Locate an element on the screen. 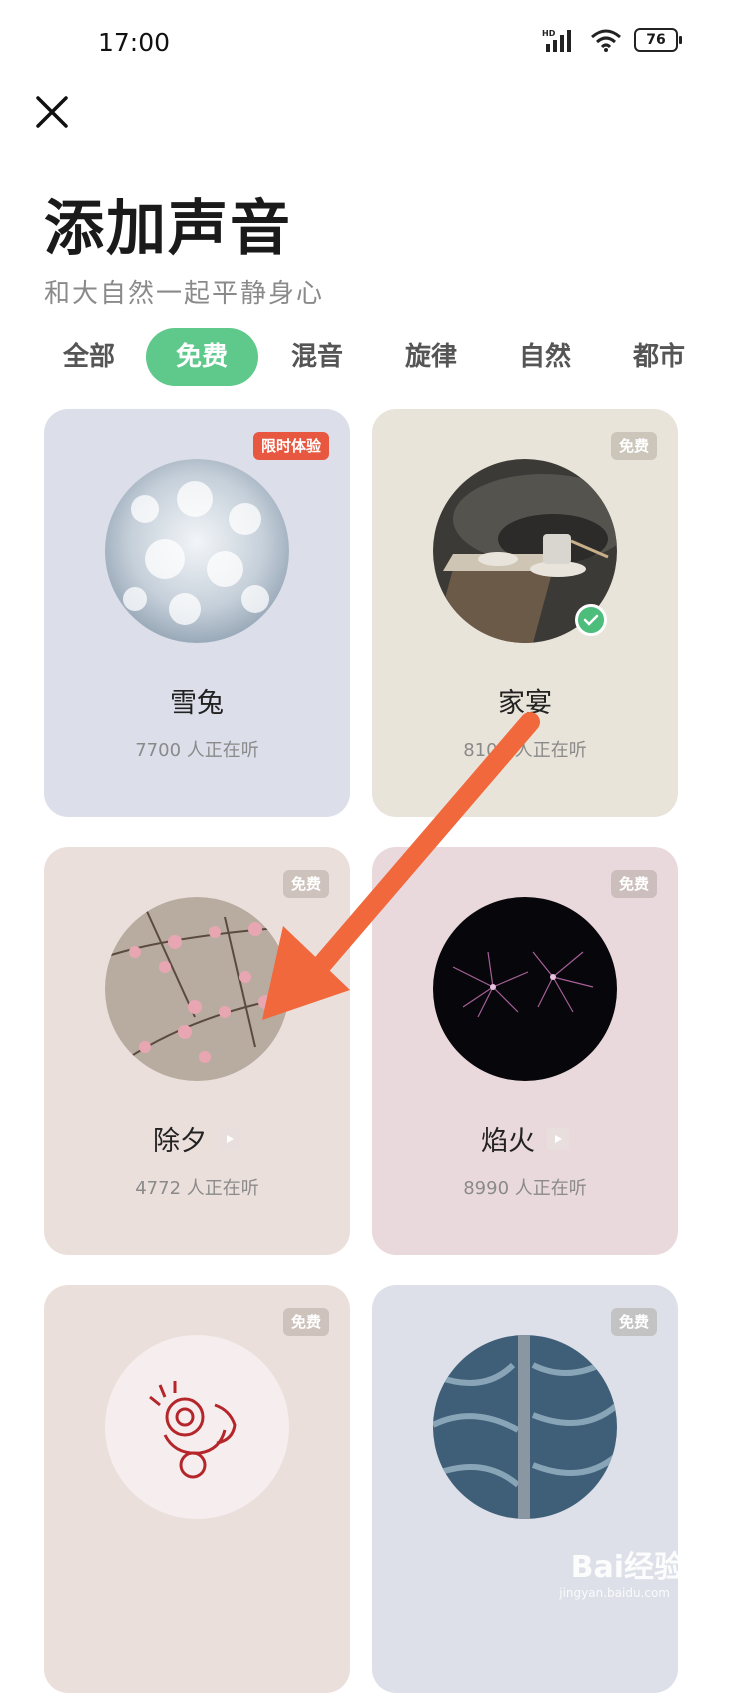 The height and width of the screenshot is (1693, 738). battery-level: 76 is located at coordinates (656, 40).